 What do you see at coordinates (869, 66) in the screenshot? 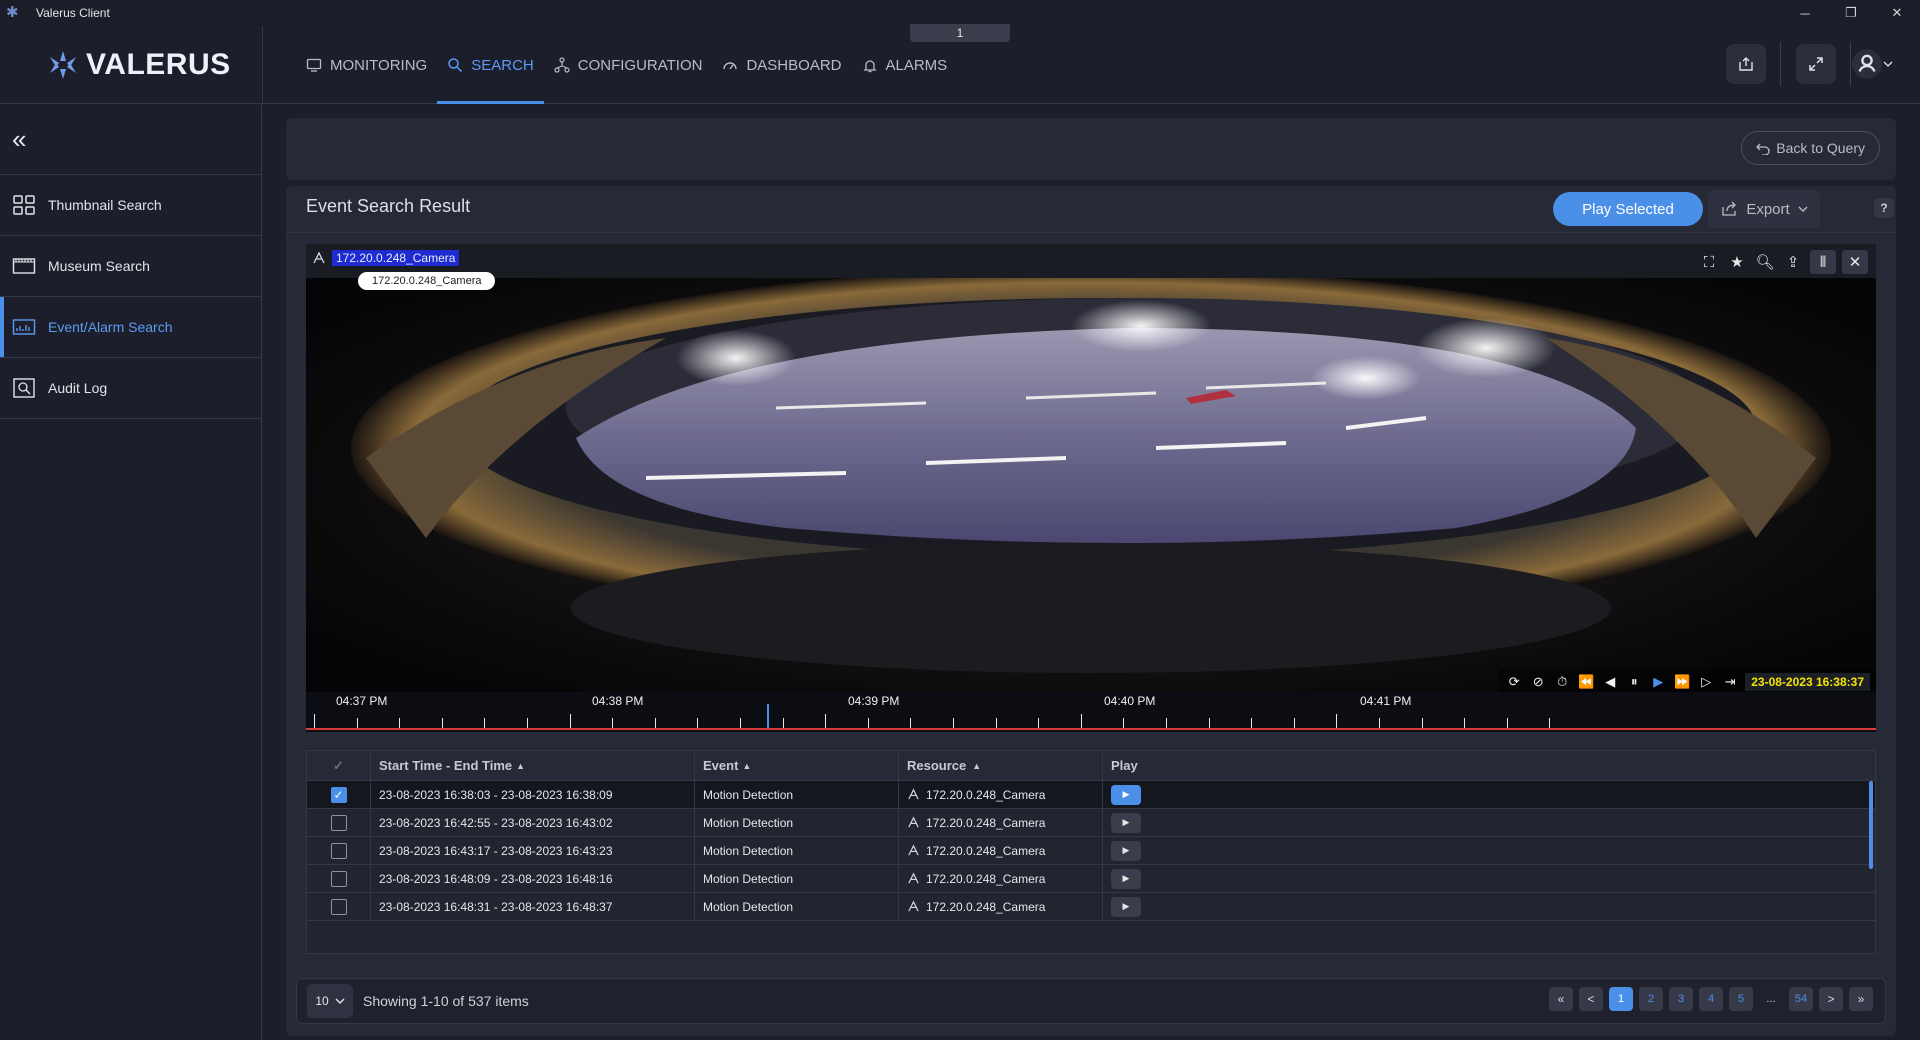
I see `alarm-icon` at bounding box center [869, 66].